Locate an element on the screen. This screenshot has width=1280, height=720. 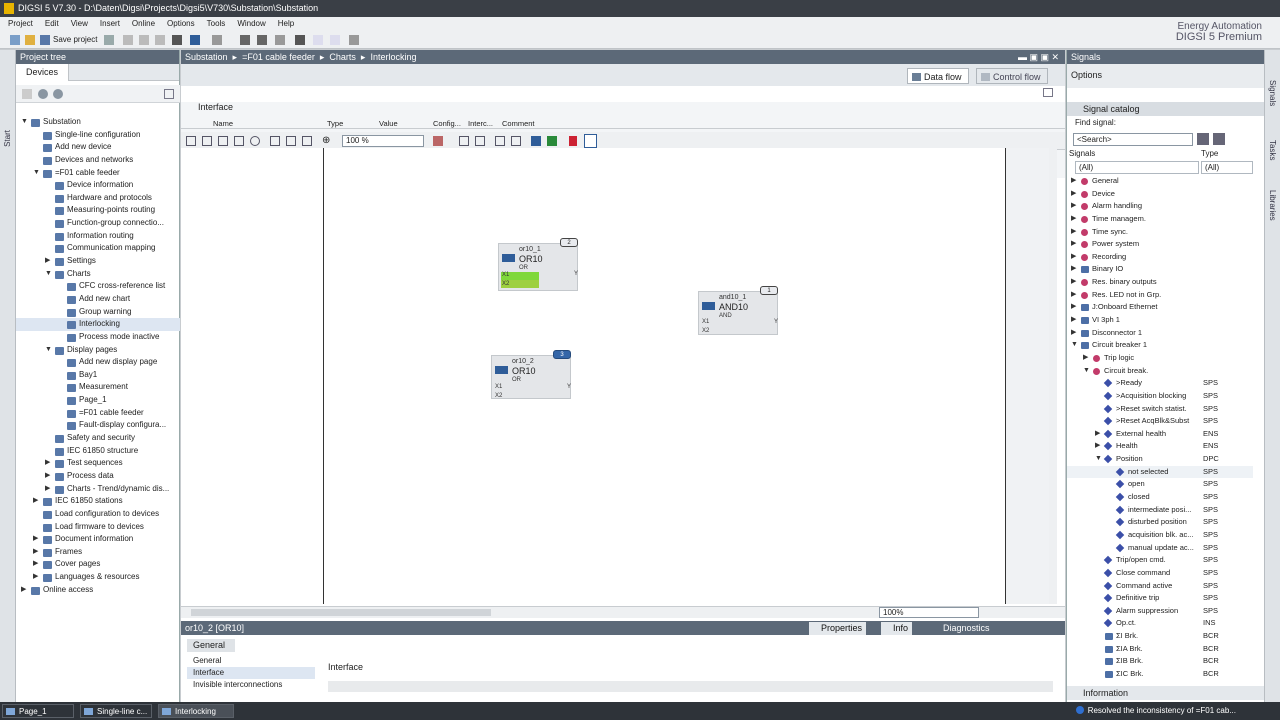
tree-item: ▼ Display pages is located at coordinates (98, 350).